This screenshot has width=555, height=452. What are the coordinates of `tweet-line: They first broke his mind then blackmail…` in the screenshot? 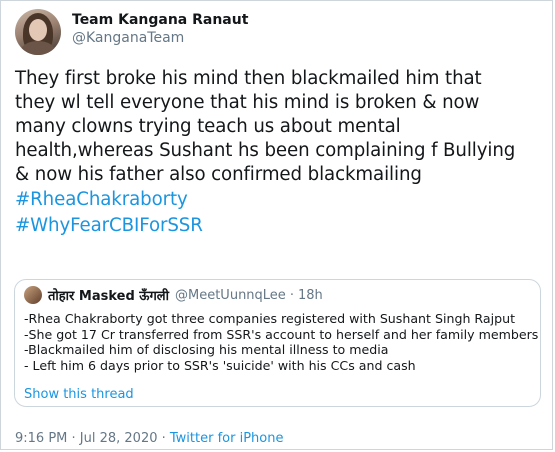 It's located at (248, 78).